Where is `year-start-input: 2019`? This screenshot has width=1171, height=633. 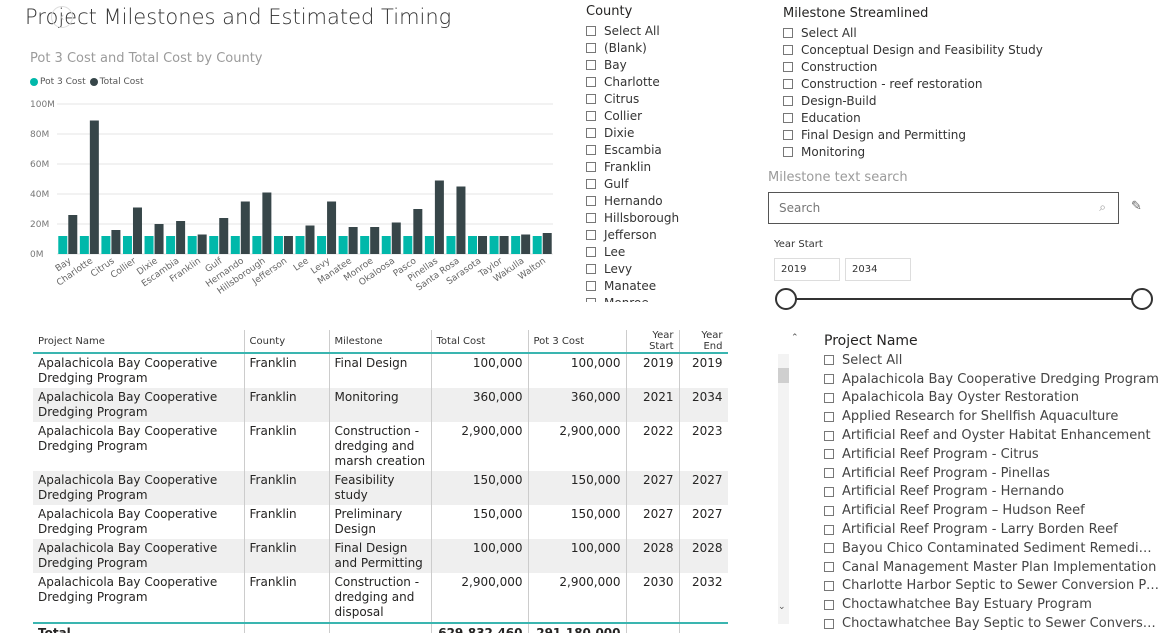
year-start-input: 2019 is located at coordinates (807, 269).